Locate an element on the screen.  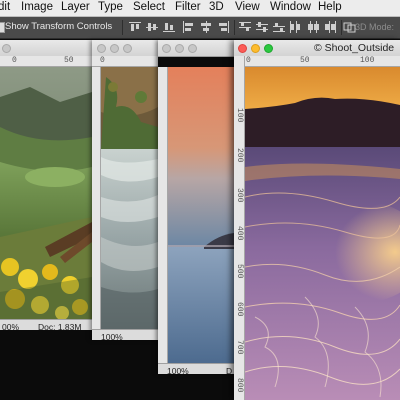
menu-edit: dit is located at coordinates (5, 7).